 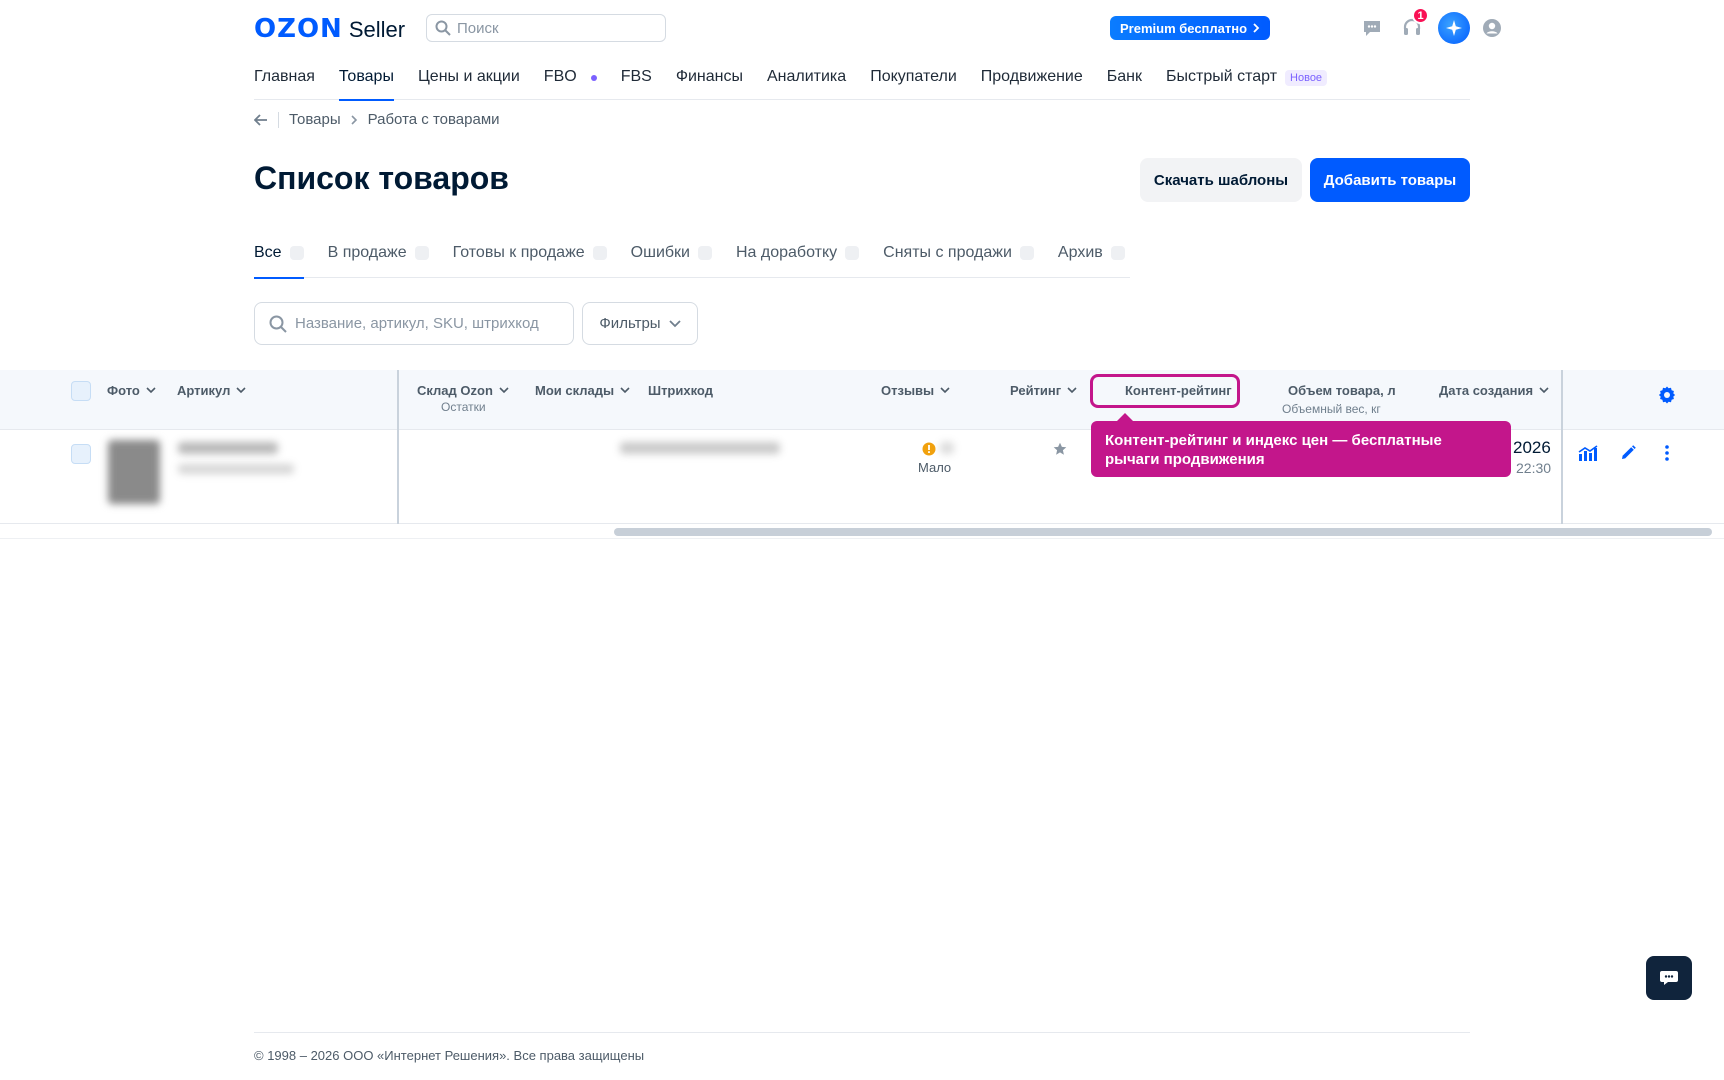 What do you see at coordinates (1163, 532) in the screenshot?
I see `horizontal-scrollbar` at bounding box center [1163, 532].